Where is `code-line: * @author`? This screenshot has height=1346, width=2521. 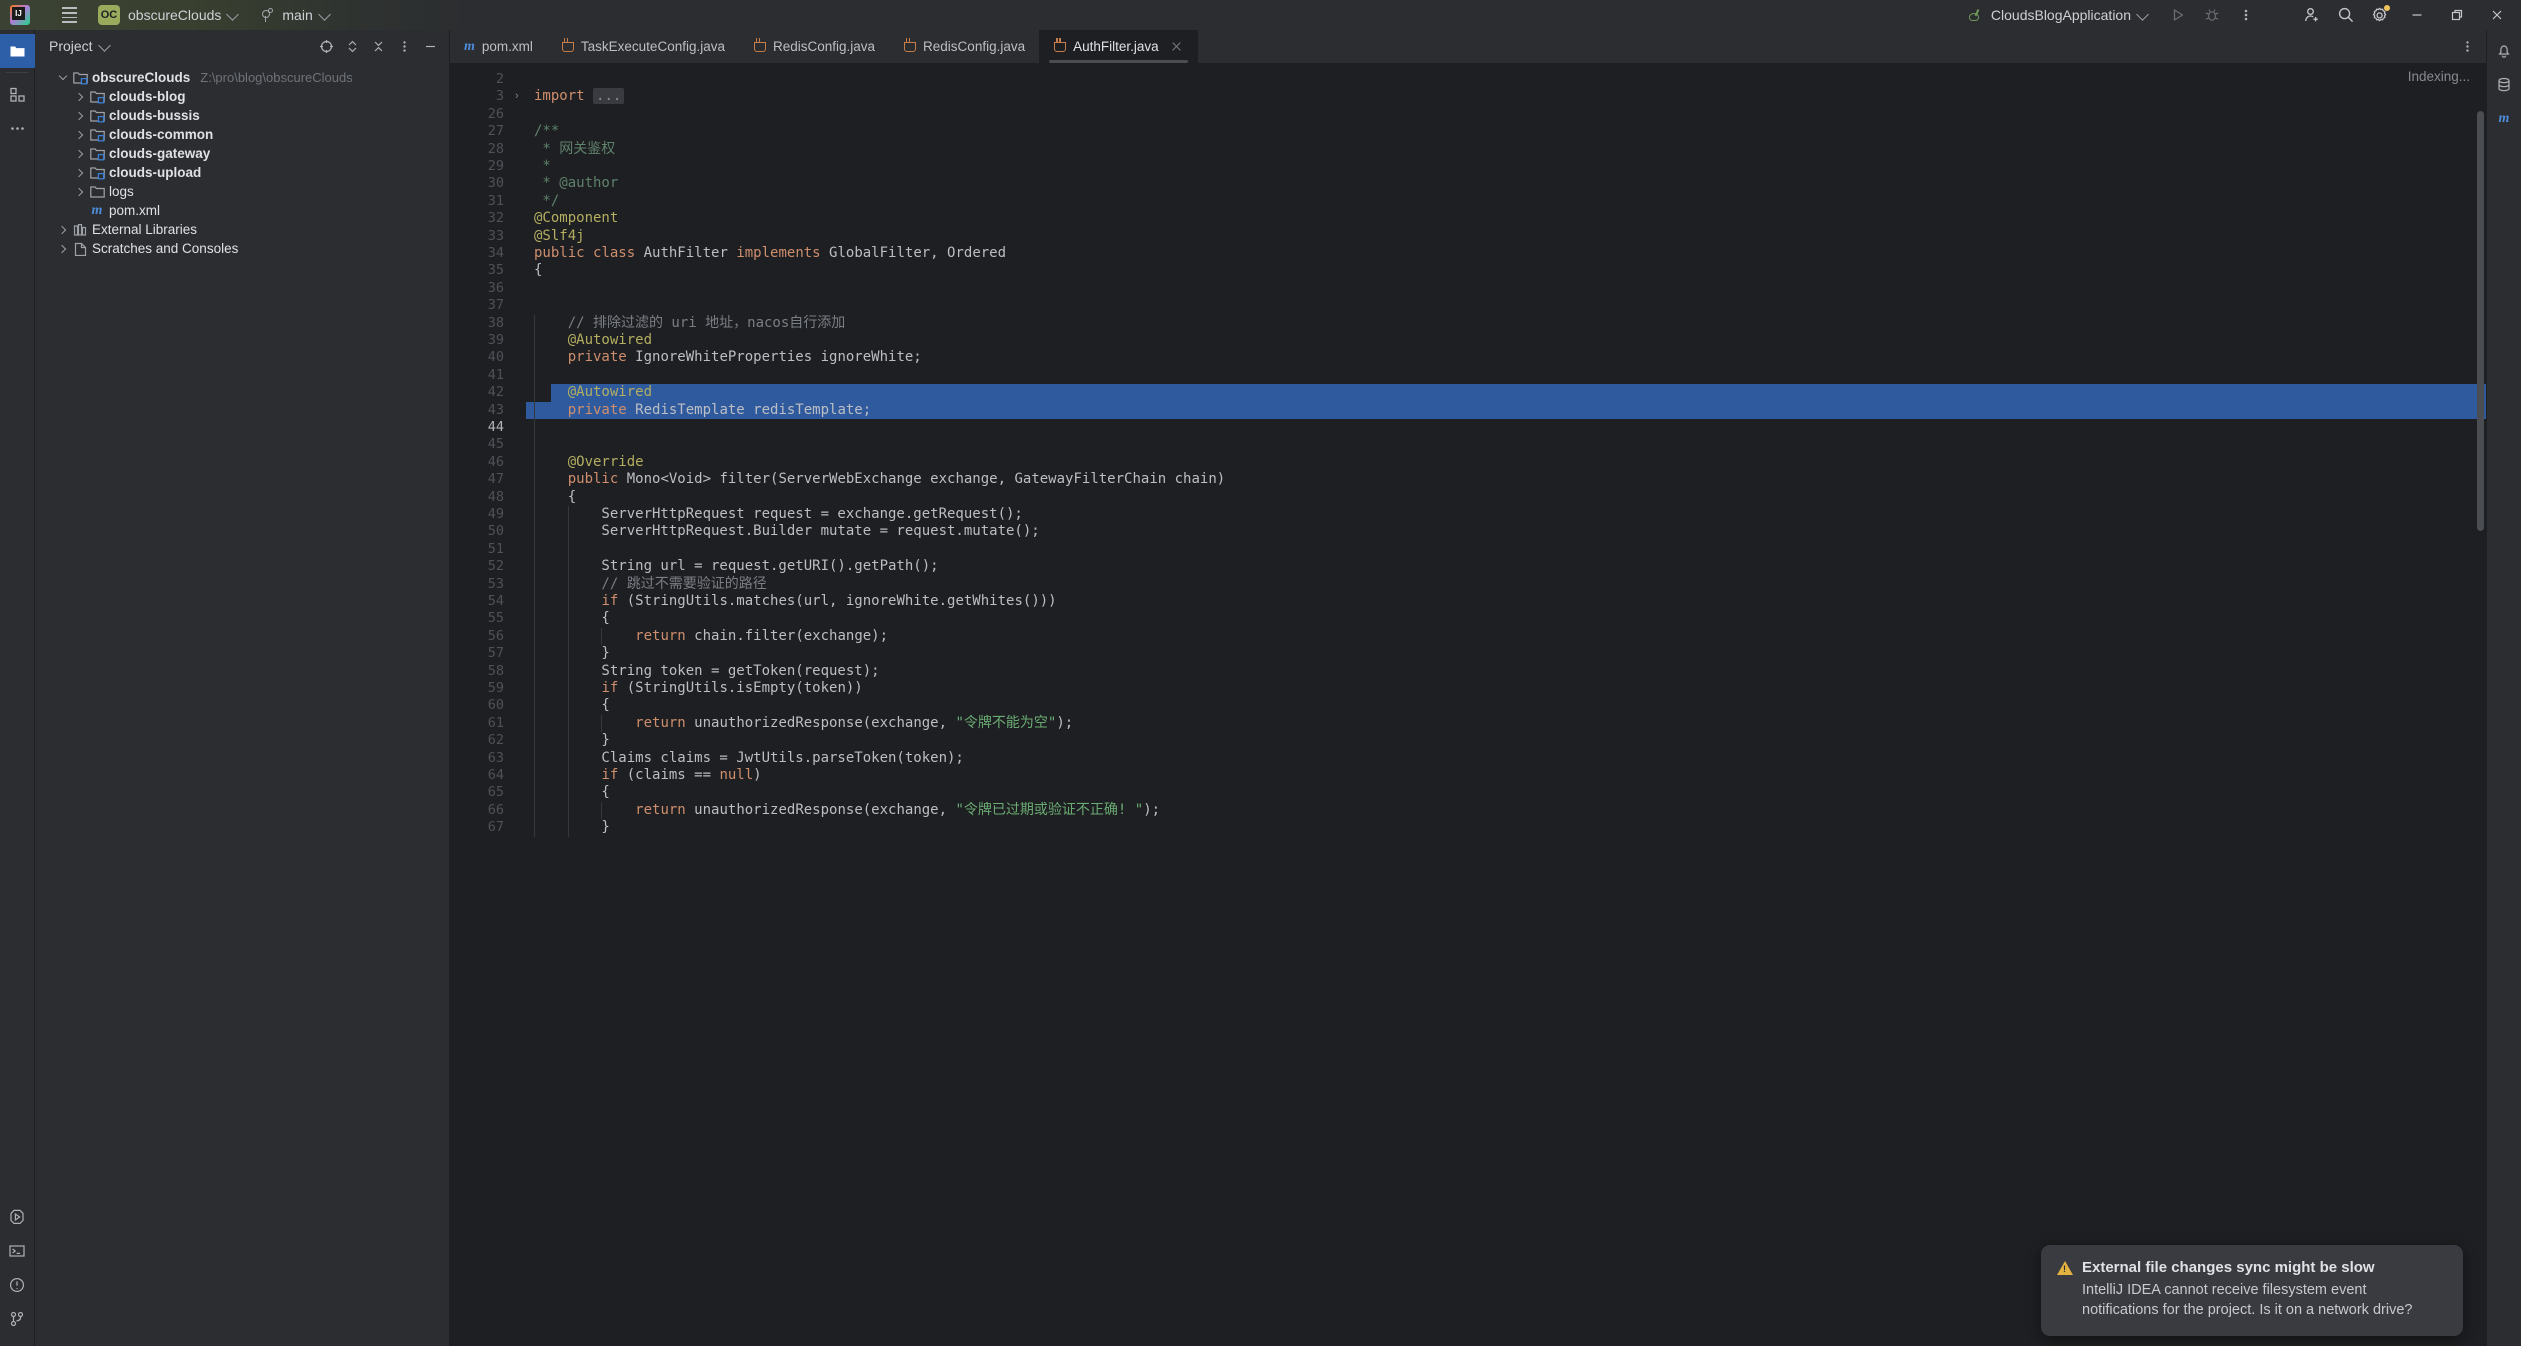 code-line: * @author is located at coordinates (576, 183).